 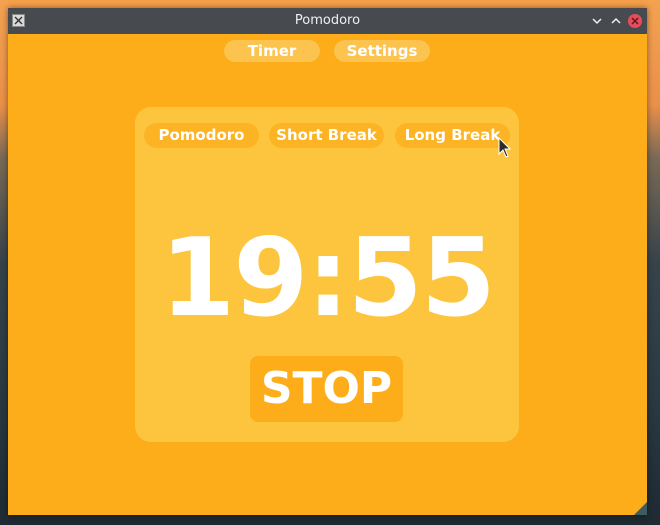 I want to click on window-title: Pomodoro, so click(x=327, y=20).